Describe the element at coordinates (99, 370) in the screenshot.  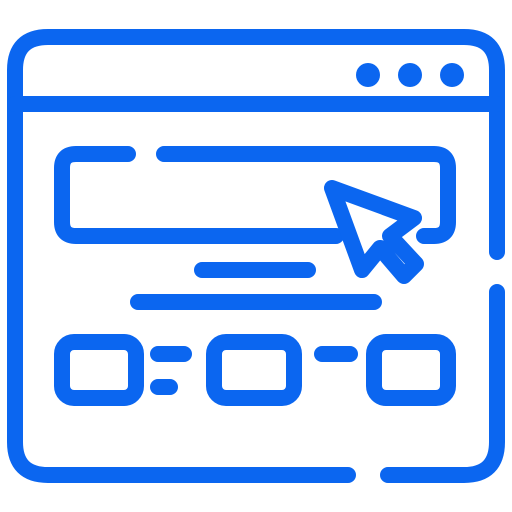
I see `box-left` at that location.